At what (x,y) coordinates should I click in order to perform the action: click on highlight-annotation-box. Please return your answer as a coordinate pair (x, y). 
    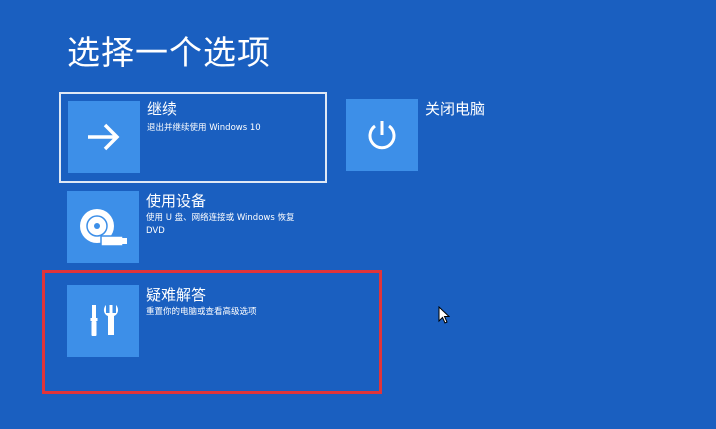
    Looking at the image, I should click on (212, 332).